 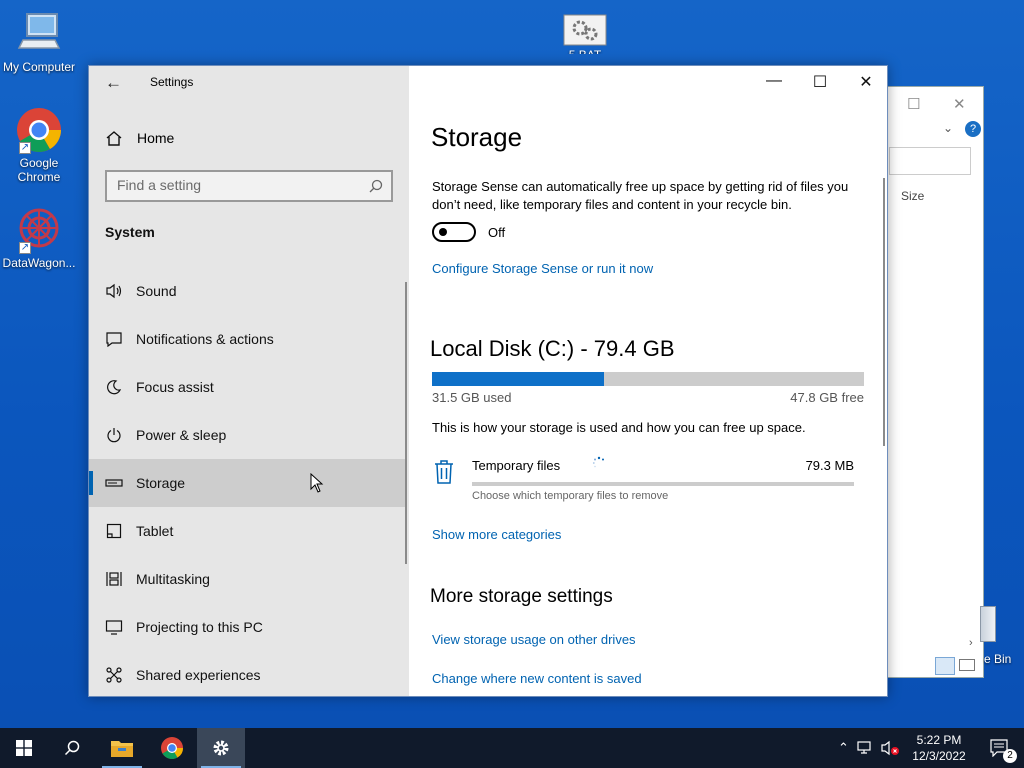 I want to click on moon-icon, so click(x=114, y=387).